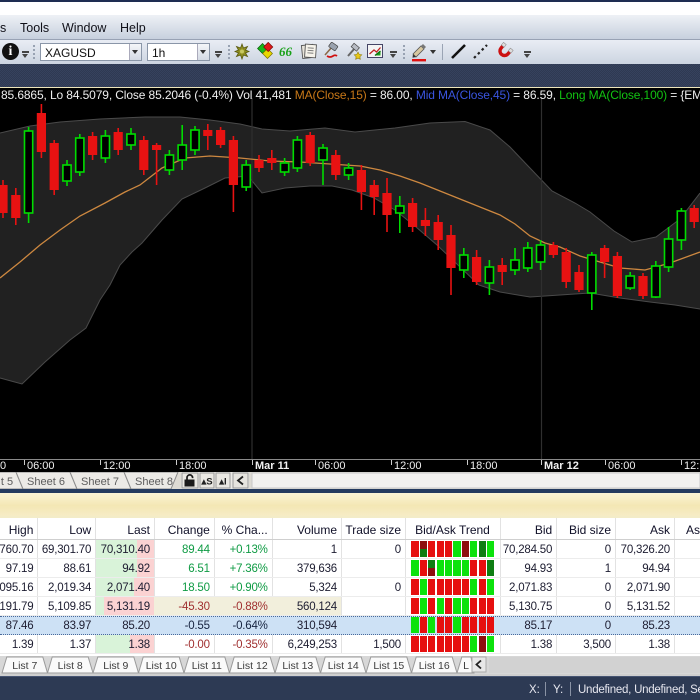 The height and width of the screenshot is (700, 700). What do you see at coordinates (434, 666) in the screenshot?
I see `svg-text: List 16` at bounding box center [434, 666].